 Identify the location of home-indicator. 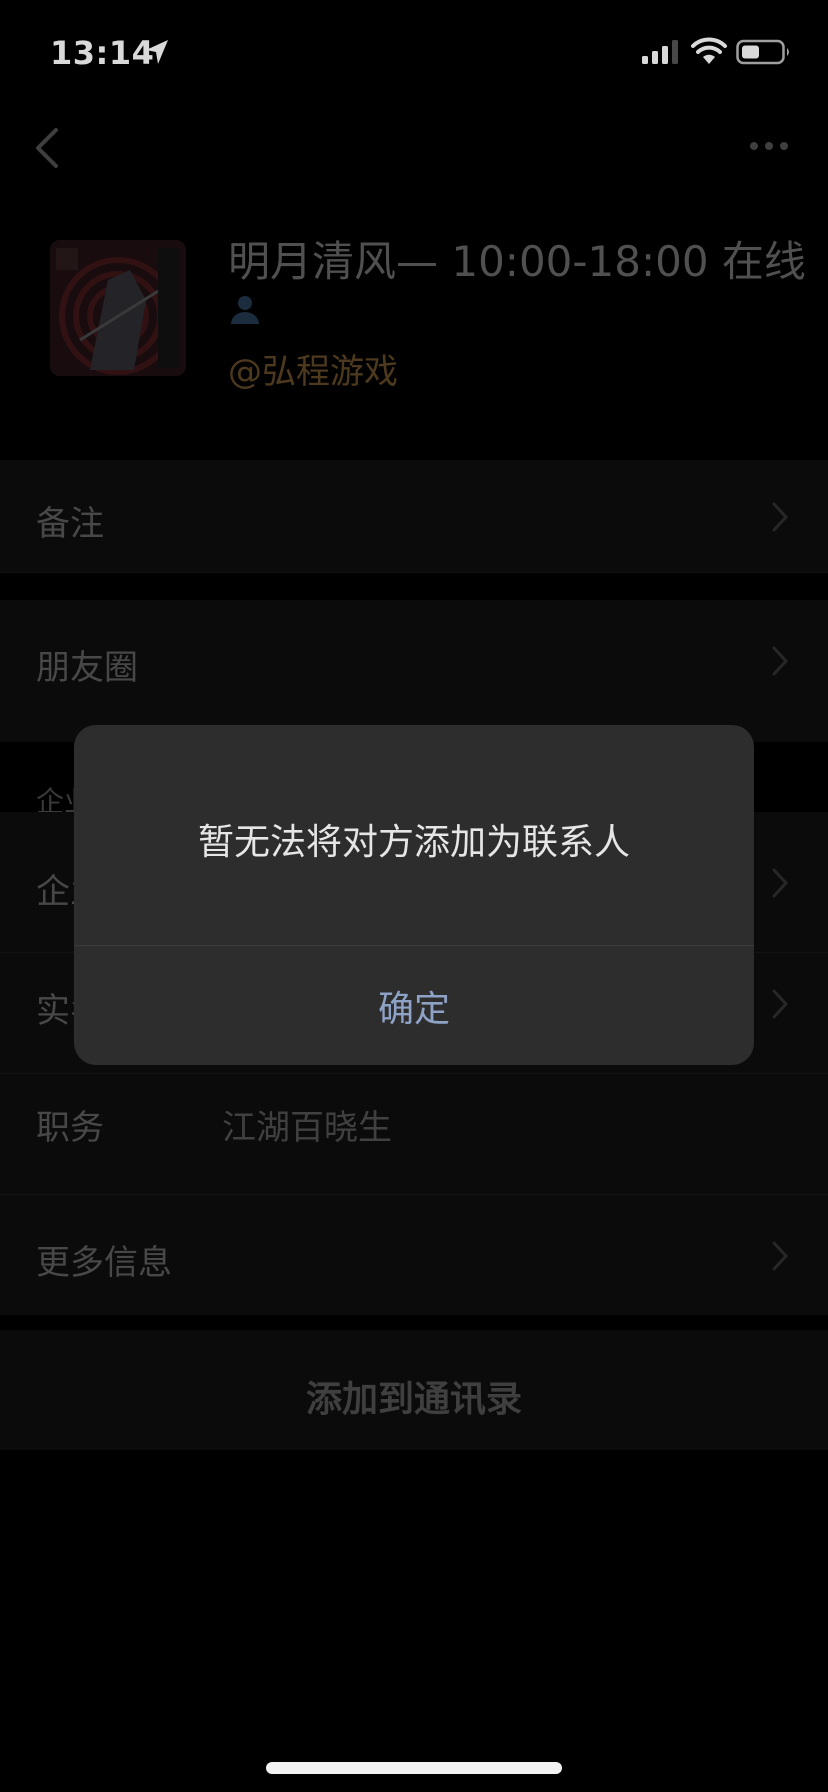
(414, 1768).